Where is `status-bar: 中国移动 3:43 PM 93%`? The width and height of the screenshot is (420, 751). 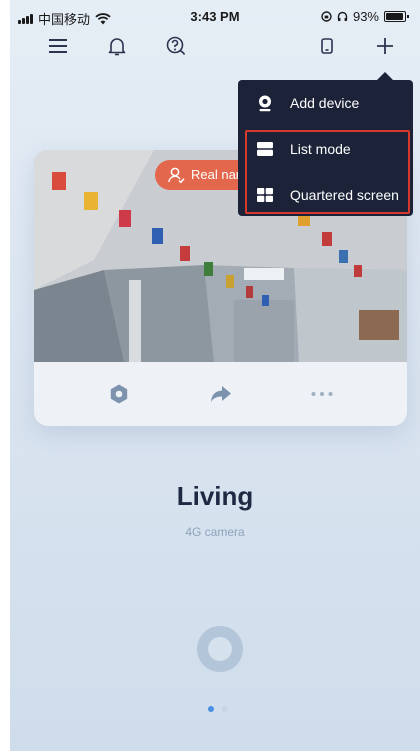
status-bar: 中国移动 3:43 PM 93% is located at coordinates (215, 15).